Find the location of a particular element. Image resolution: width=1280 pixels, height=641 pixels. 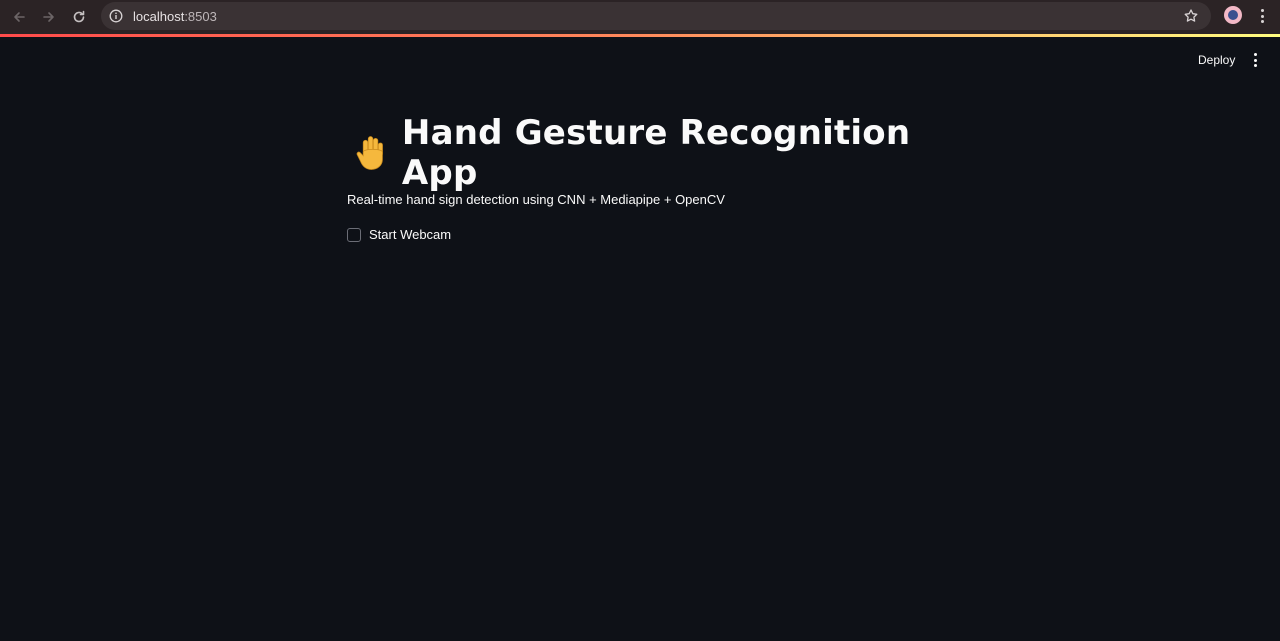

reload-icon is located at coordinates (79, 16).